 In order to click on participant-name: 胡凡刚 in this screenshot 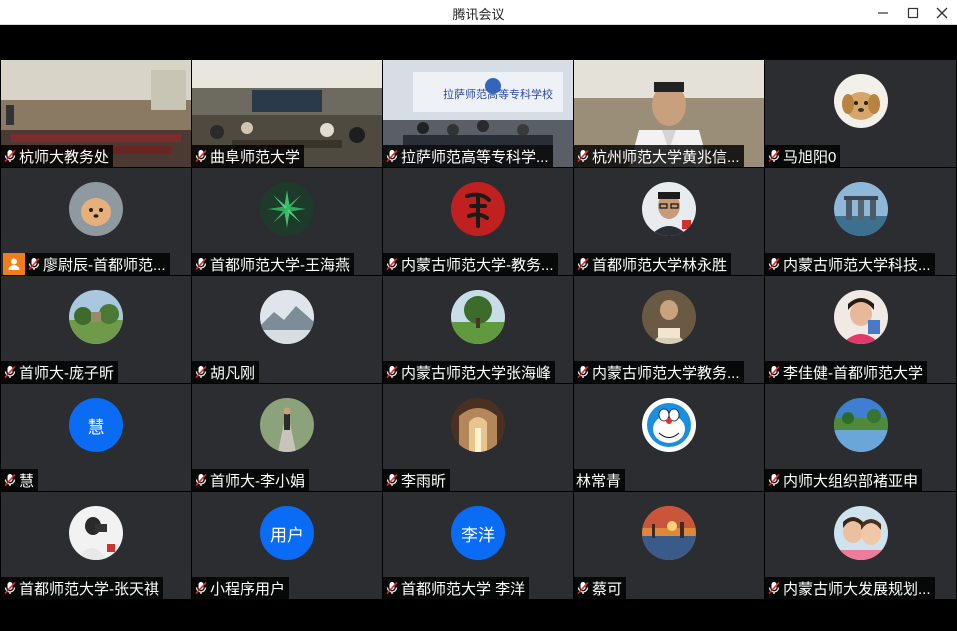, I will do `click(233, 373)`.